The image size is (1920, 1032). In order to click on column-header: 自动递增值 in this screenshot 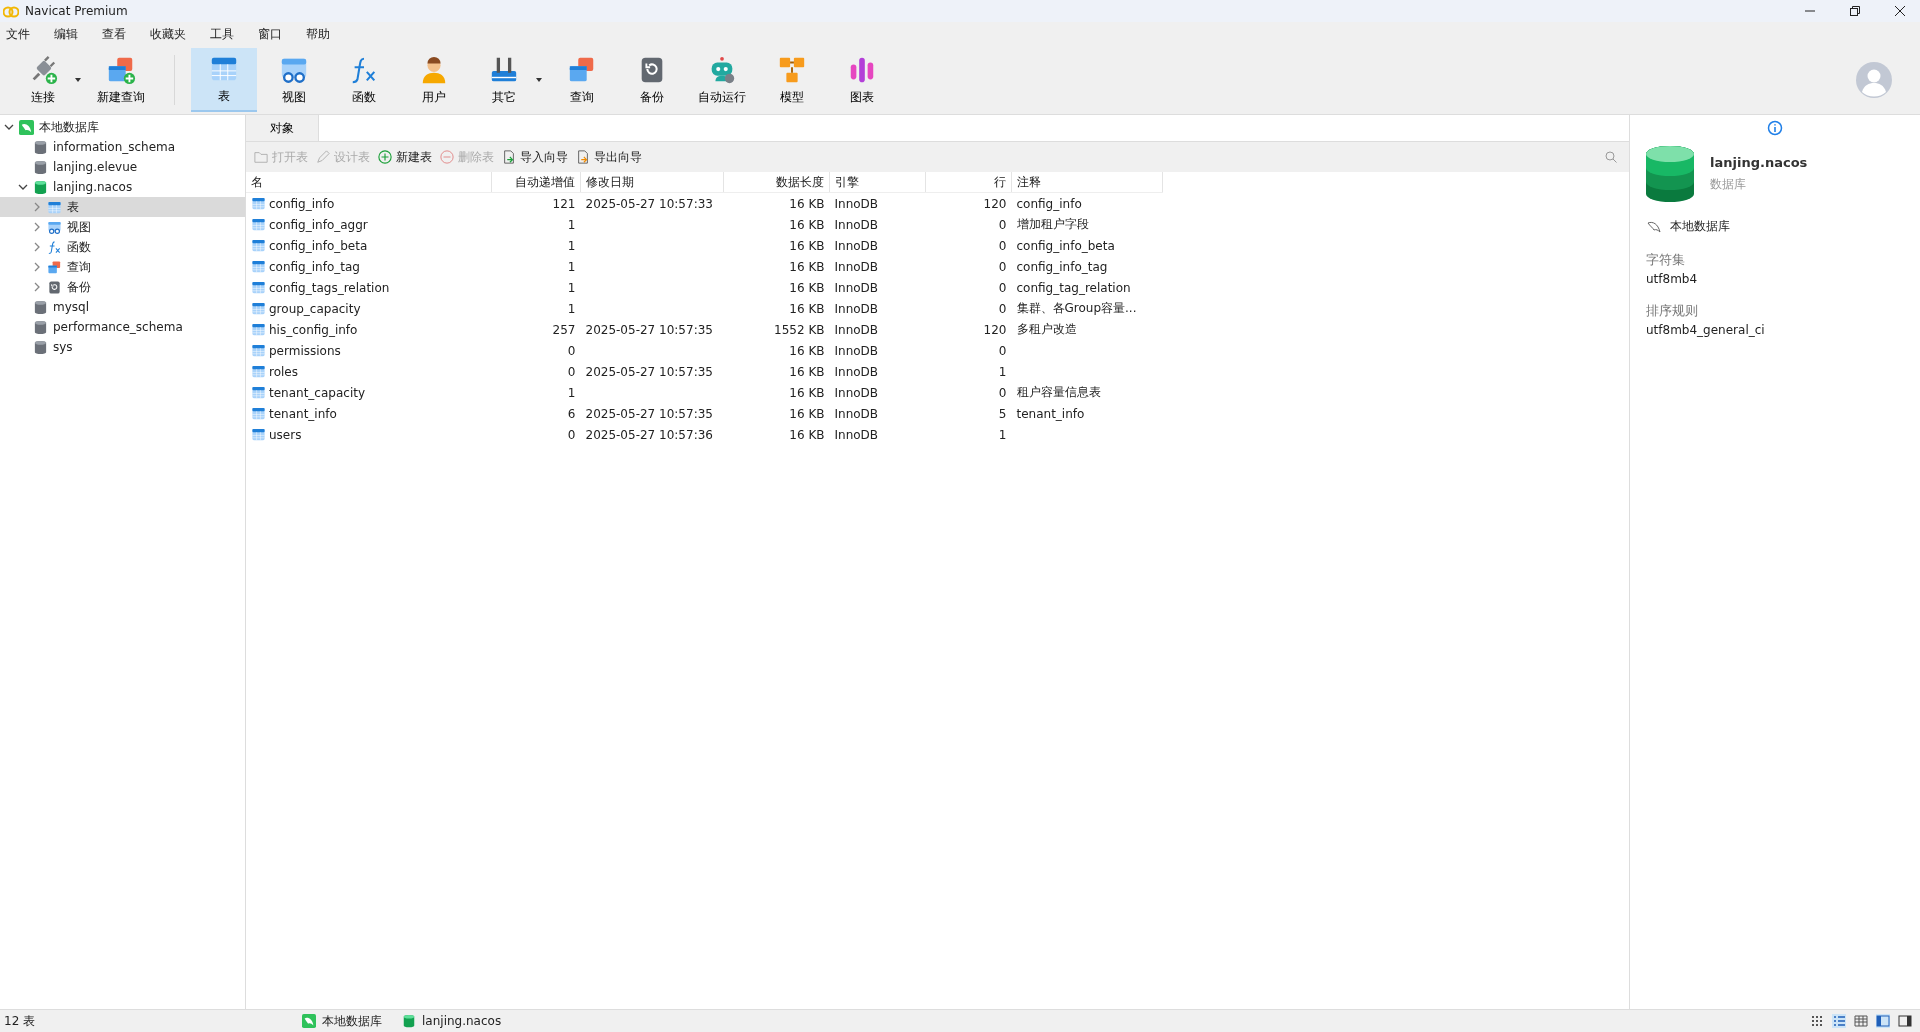, I will do `click(536, 182)`.